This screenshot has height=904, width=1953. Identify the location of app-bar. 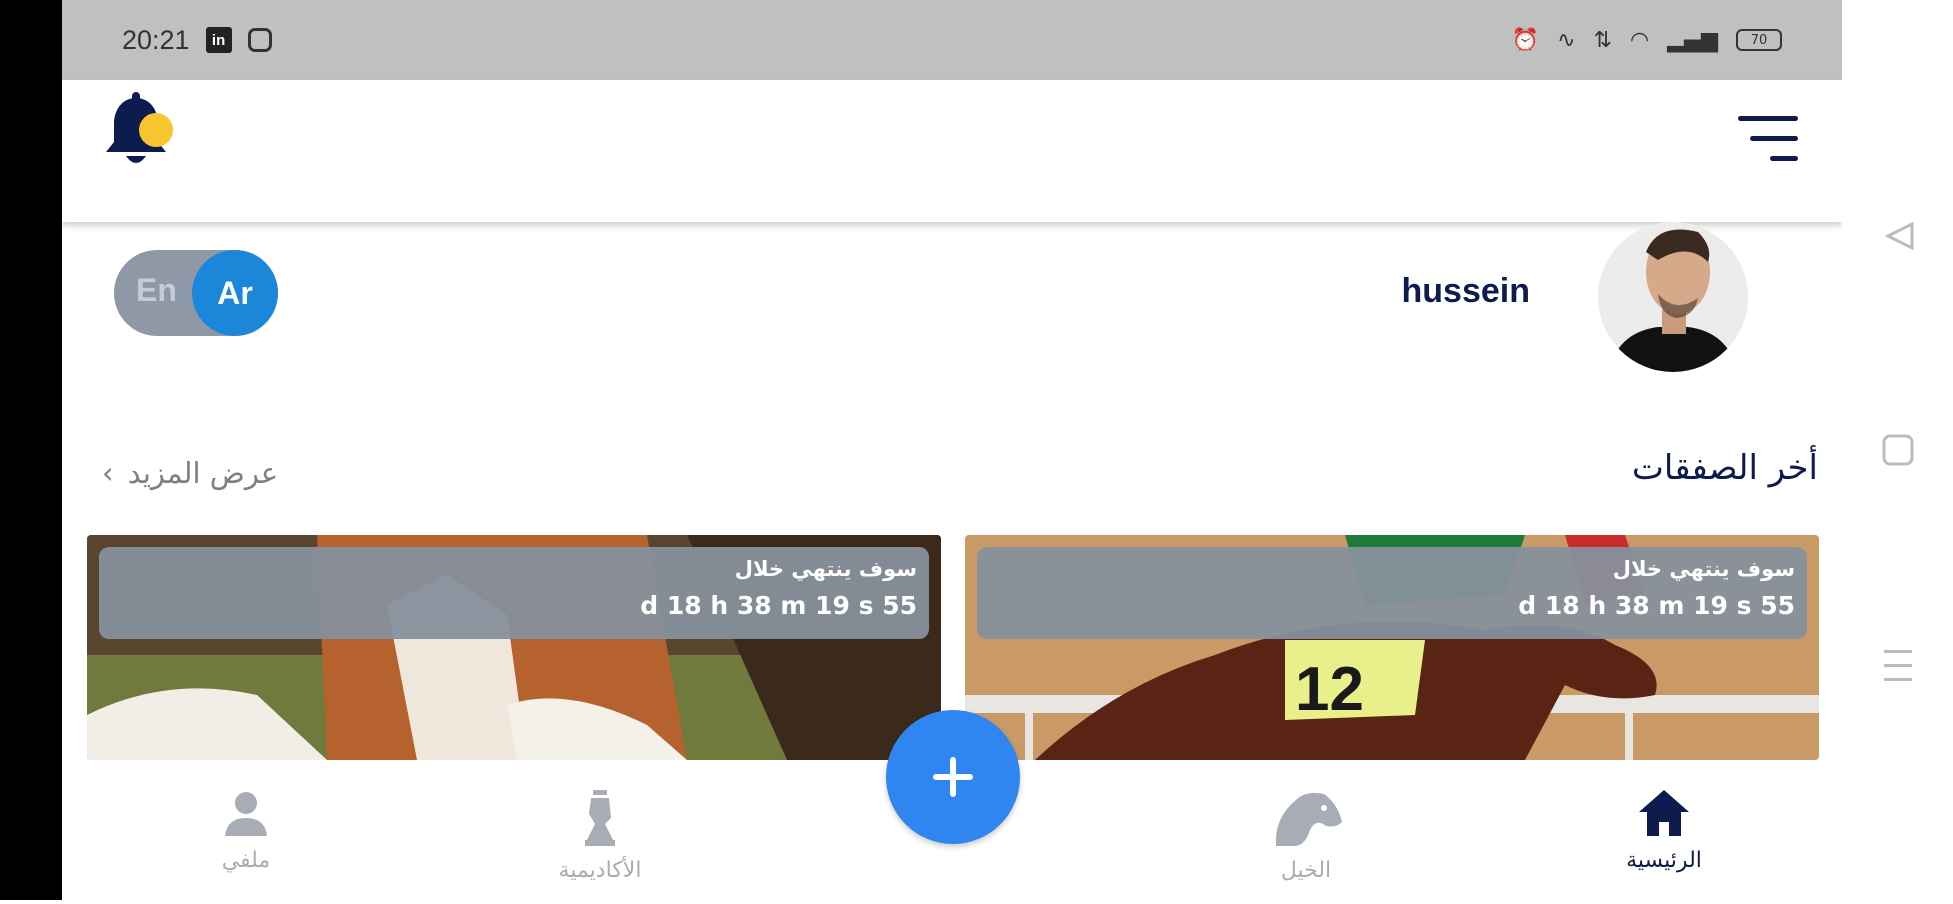
(952, 151).